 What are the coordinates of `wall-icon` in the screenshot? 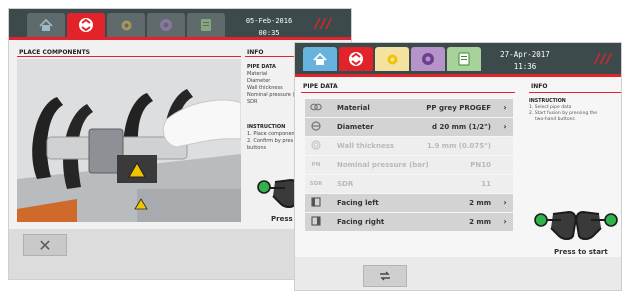 It's located at (316, 146).